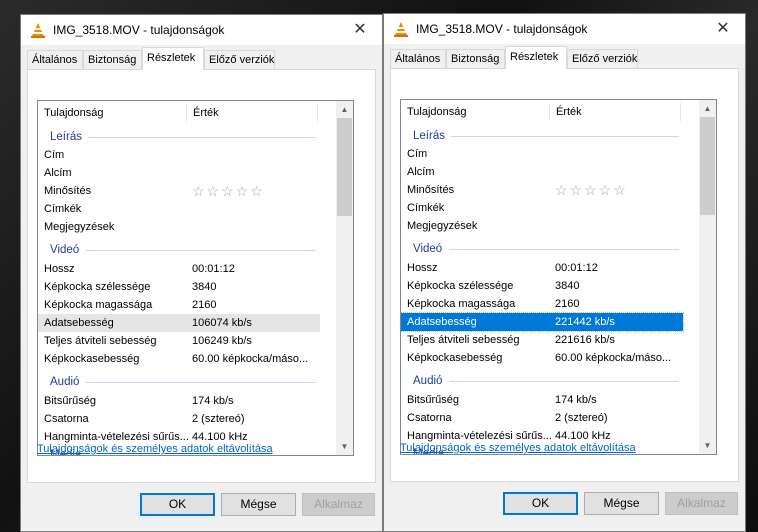 The width and height of the screenshot is (758, 532). I want to click on property-name: Cím, so click(54, 155).